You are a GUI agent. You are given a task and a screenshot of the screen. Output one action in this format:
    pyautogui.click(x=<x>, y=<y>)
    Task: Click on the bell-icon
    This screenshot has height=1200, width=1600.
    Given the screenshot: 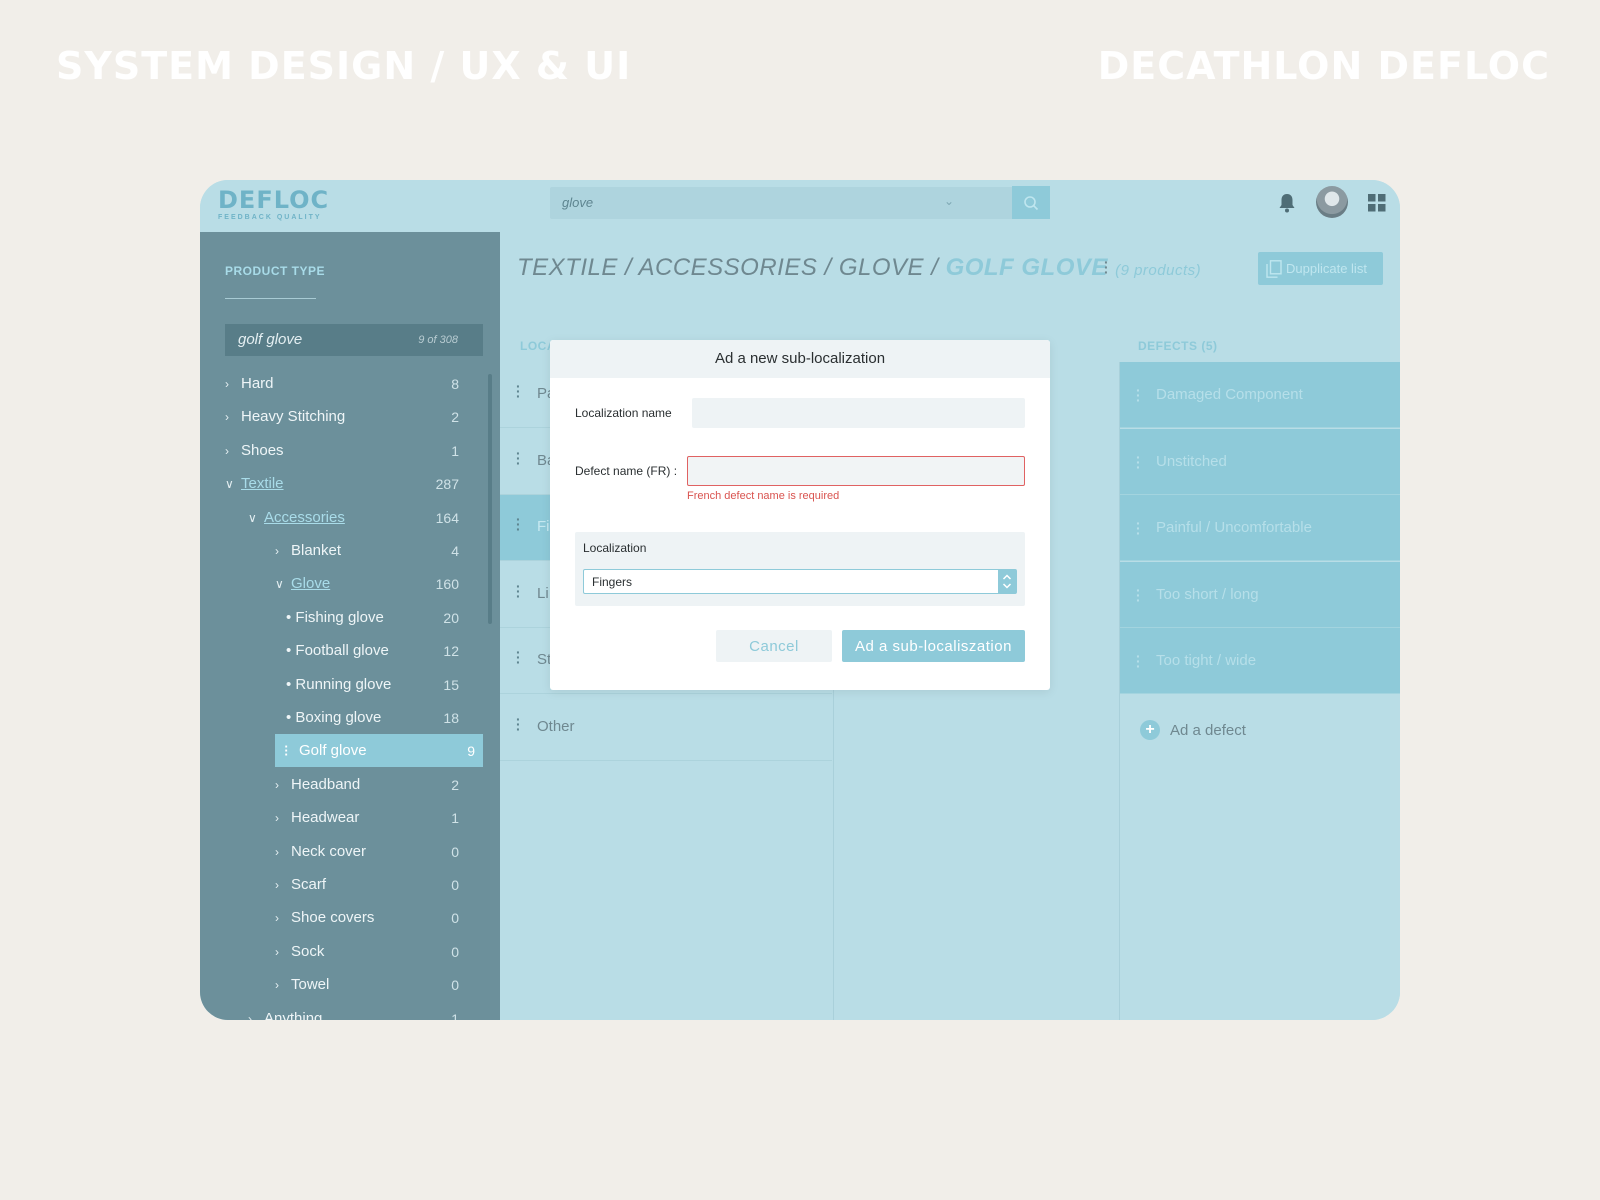 What is the action you would take?
    pyautogui.click(x=1287, y=203)
    